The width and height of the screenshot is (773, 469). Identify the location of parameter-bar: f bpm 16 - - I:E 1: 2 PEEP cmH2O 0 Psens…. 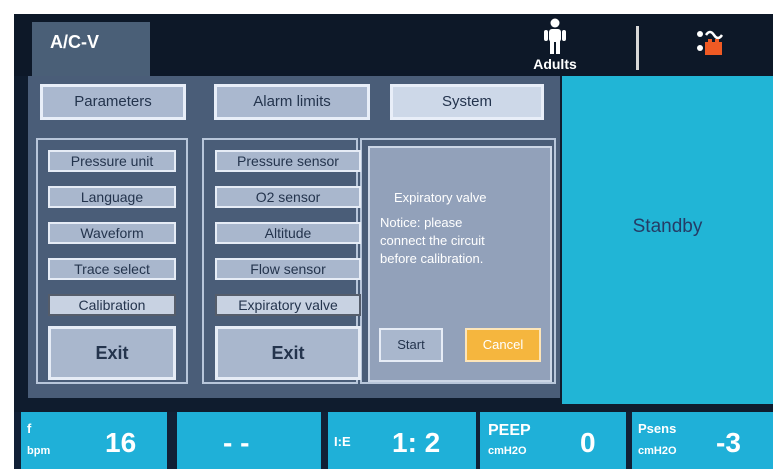
(393, 440).